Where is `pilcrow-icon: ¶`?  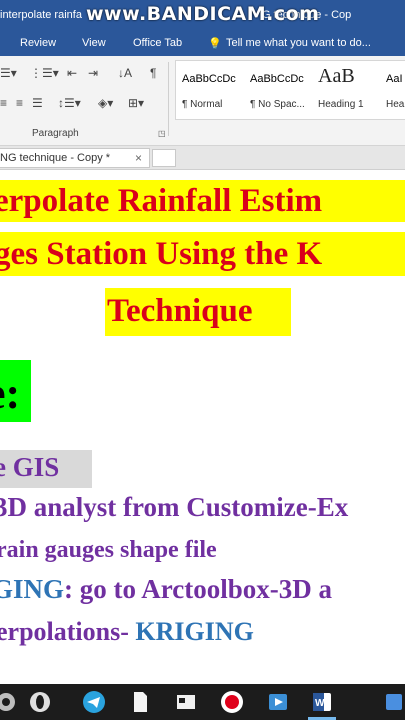 pilcrow-icon: ¶ is located at coordinates (153, 73).